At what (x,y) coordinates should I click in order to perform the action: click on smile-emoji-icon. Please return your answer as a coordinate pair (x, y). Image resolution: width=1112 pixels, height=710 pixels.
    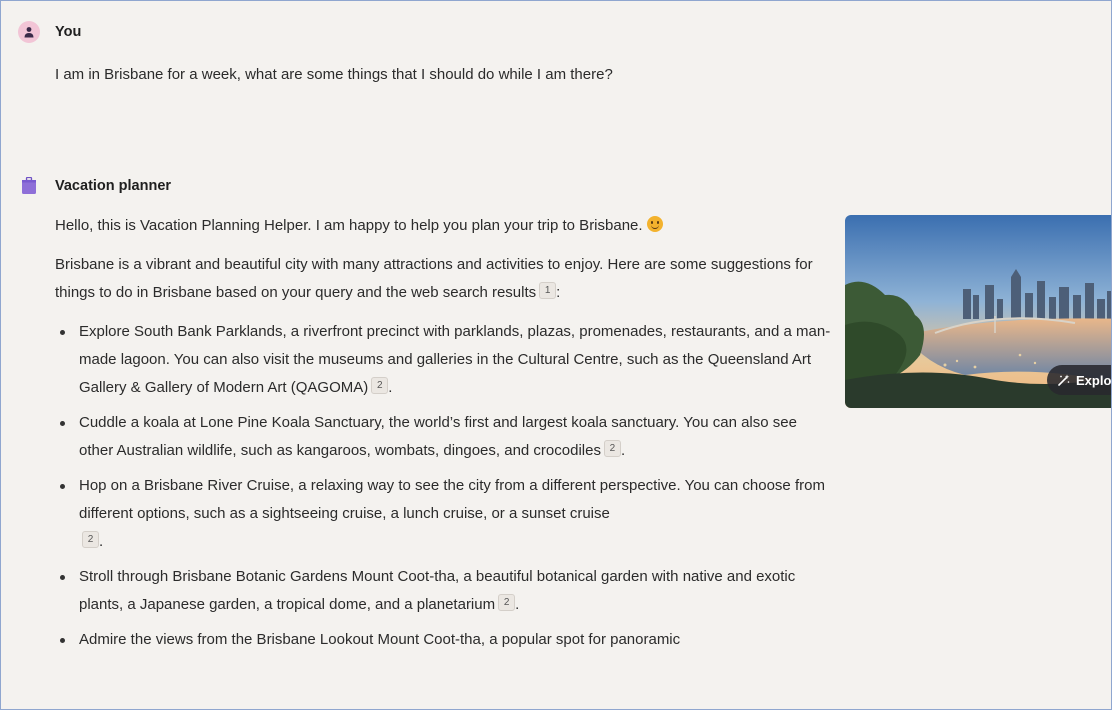
    Looking at the image, I should click on (654, 224).